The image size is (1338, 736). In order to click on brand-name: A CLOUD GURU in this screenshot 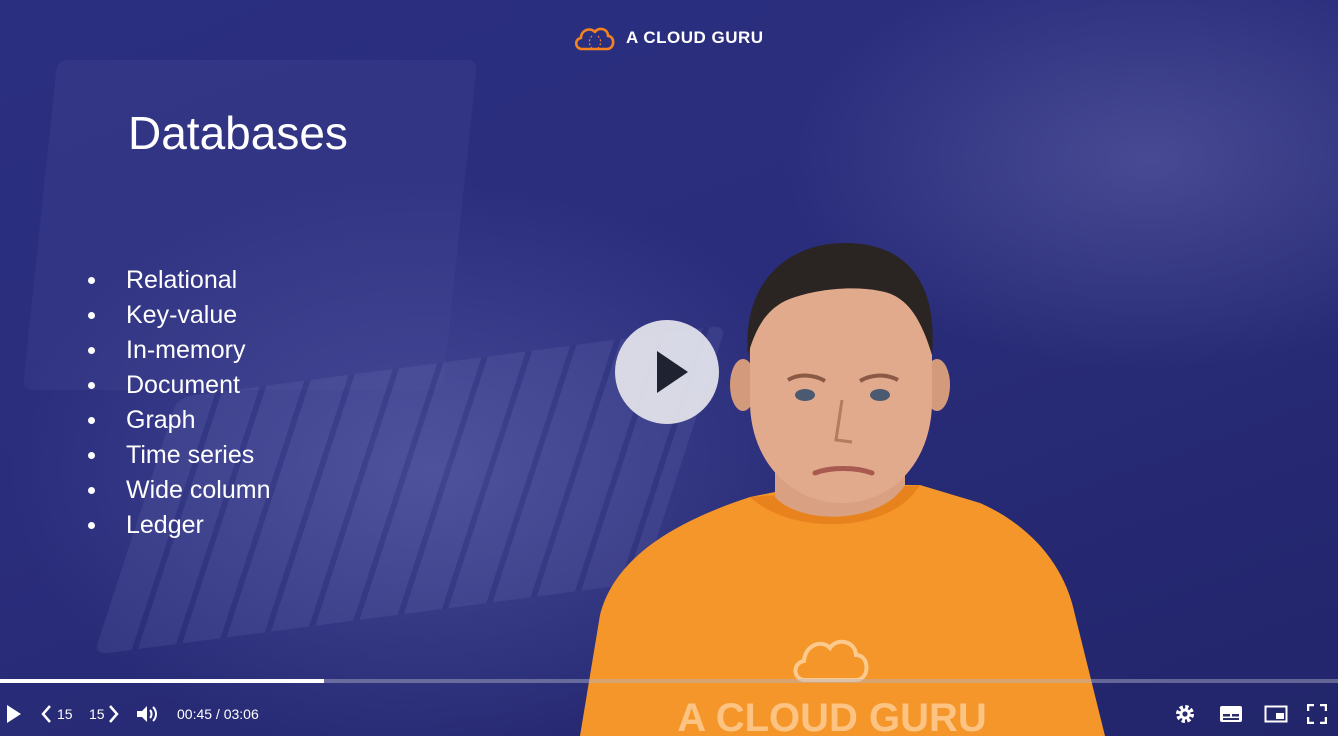, I will do `click(695, 37)`.